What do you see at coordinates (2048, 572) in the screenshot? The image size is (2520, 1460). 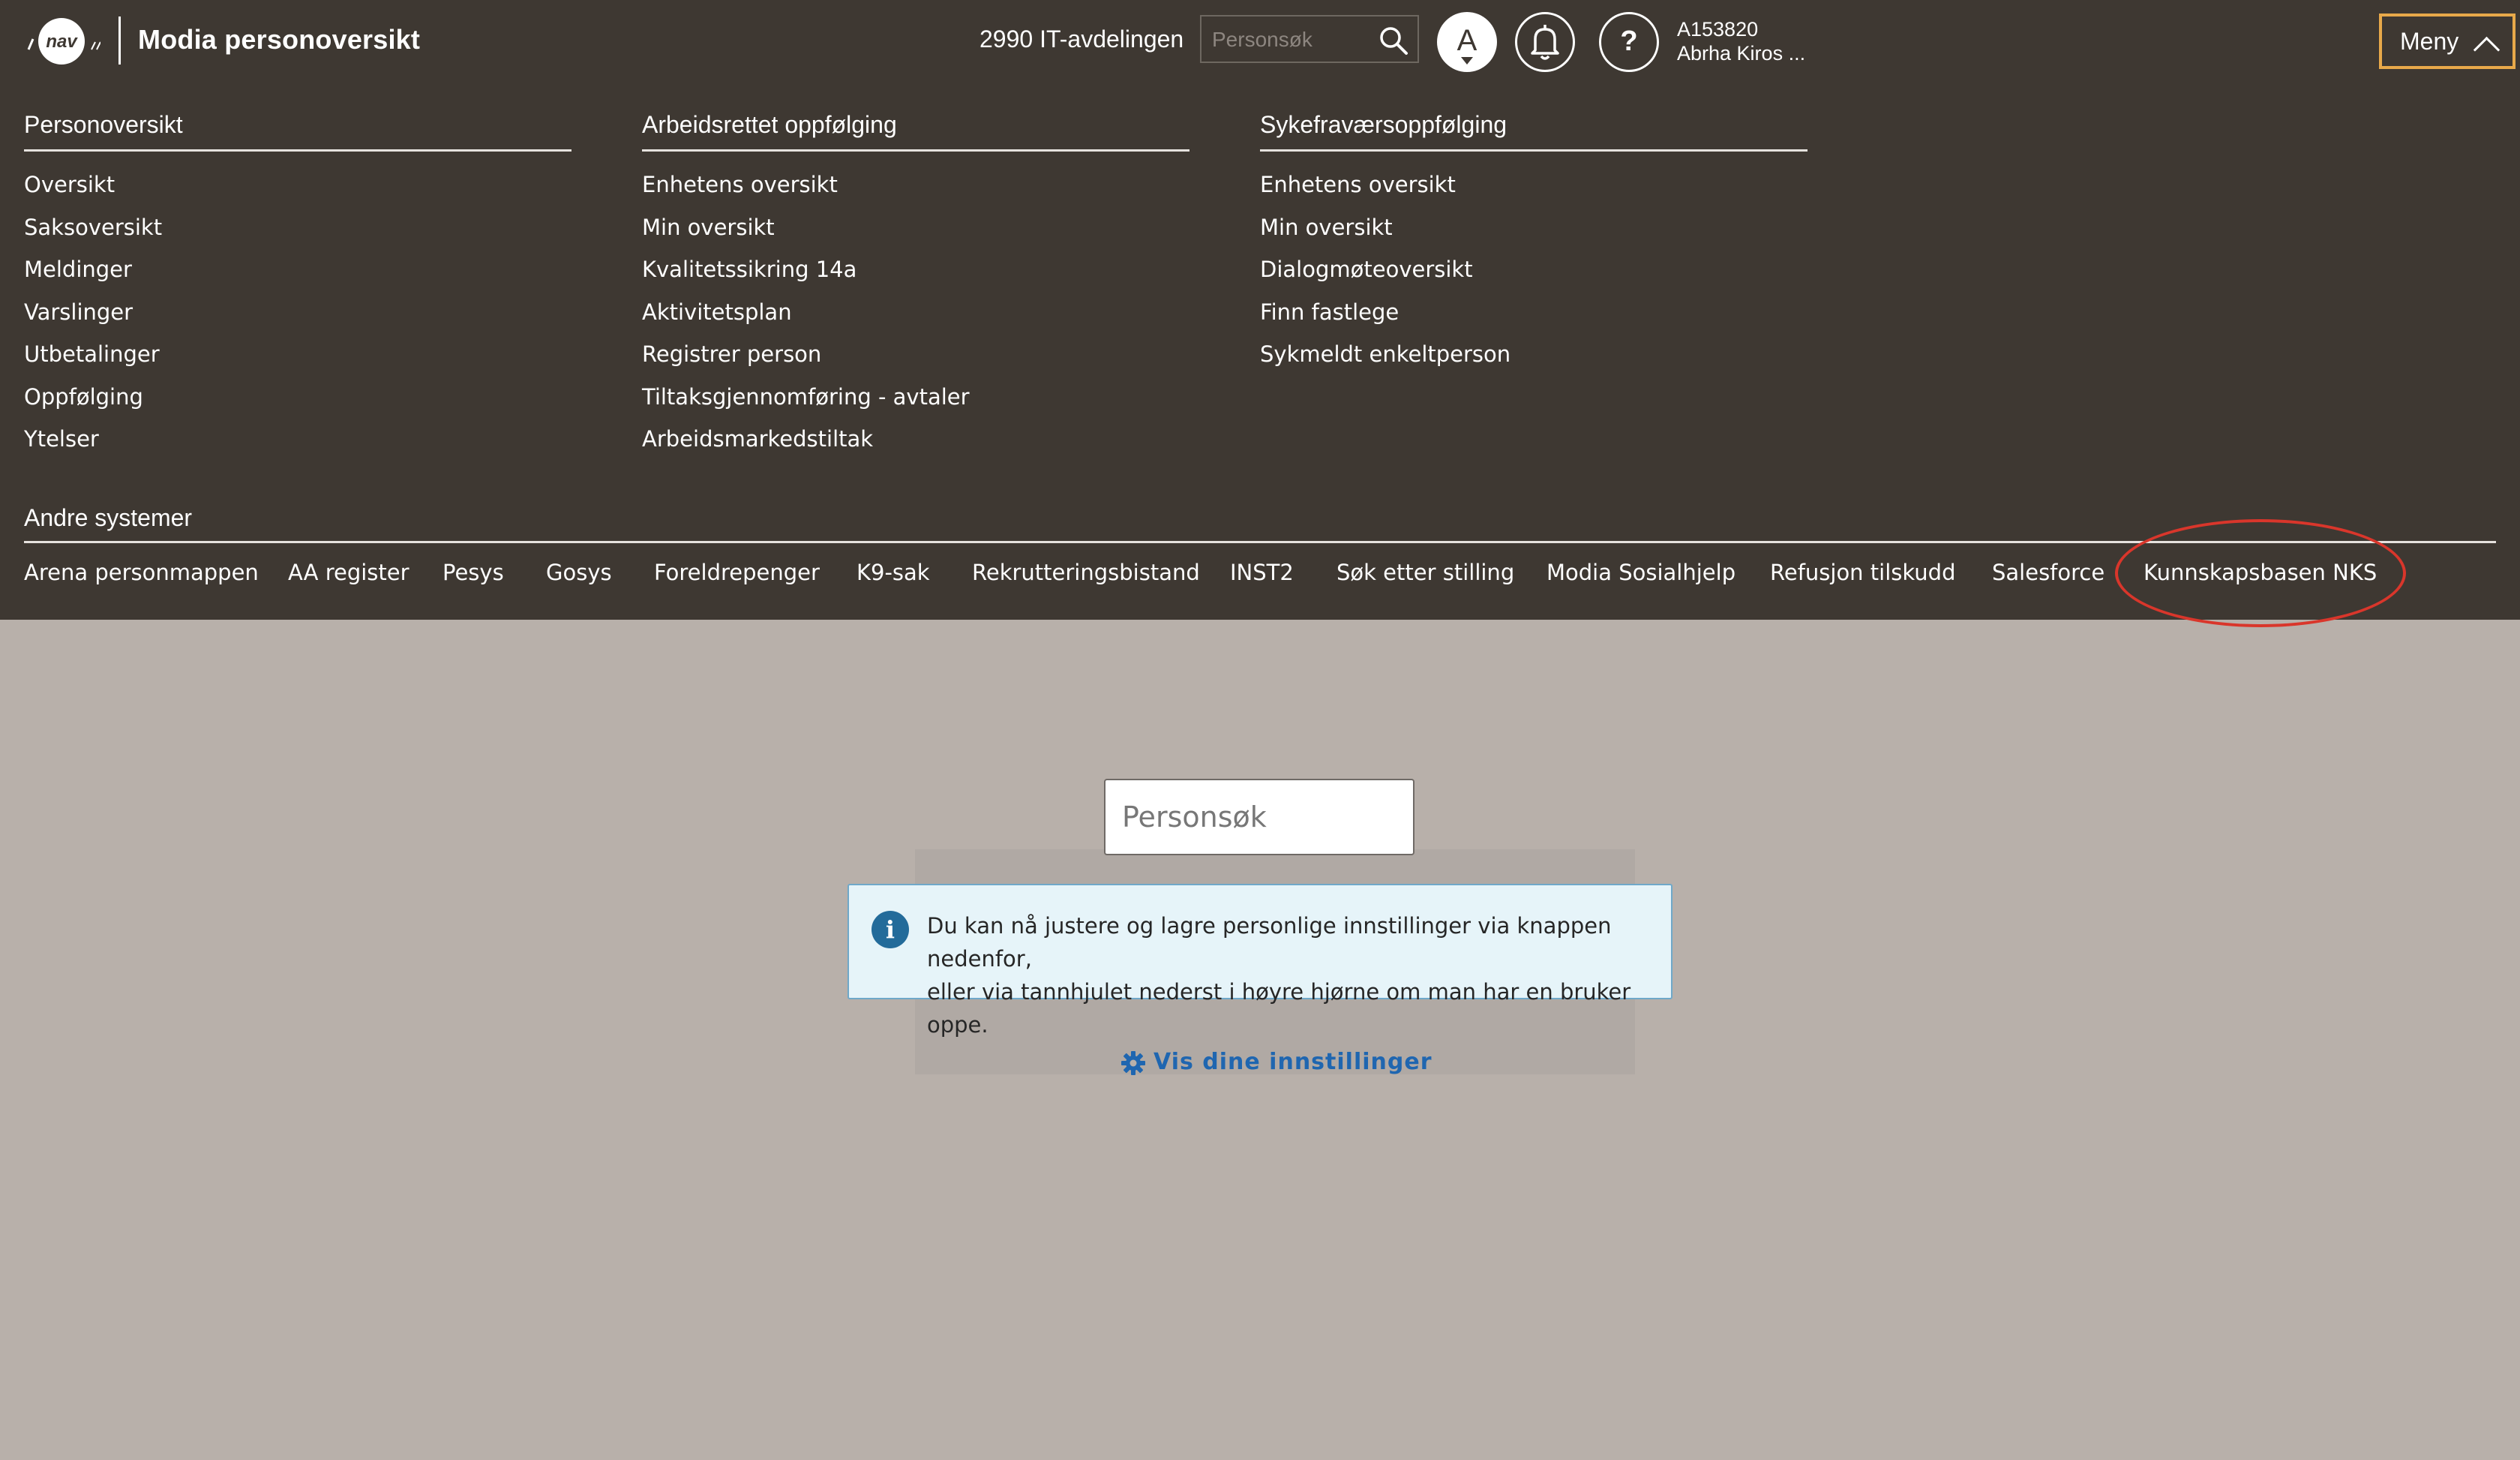 I see `system-link: Salesforce` at bounding box center [2048, 572].